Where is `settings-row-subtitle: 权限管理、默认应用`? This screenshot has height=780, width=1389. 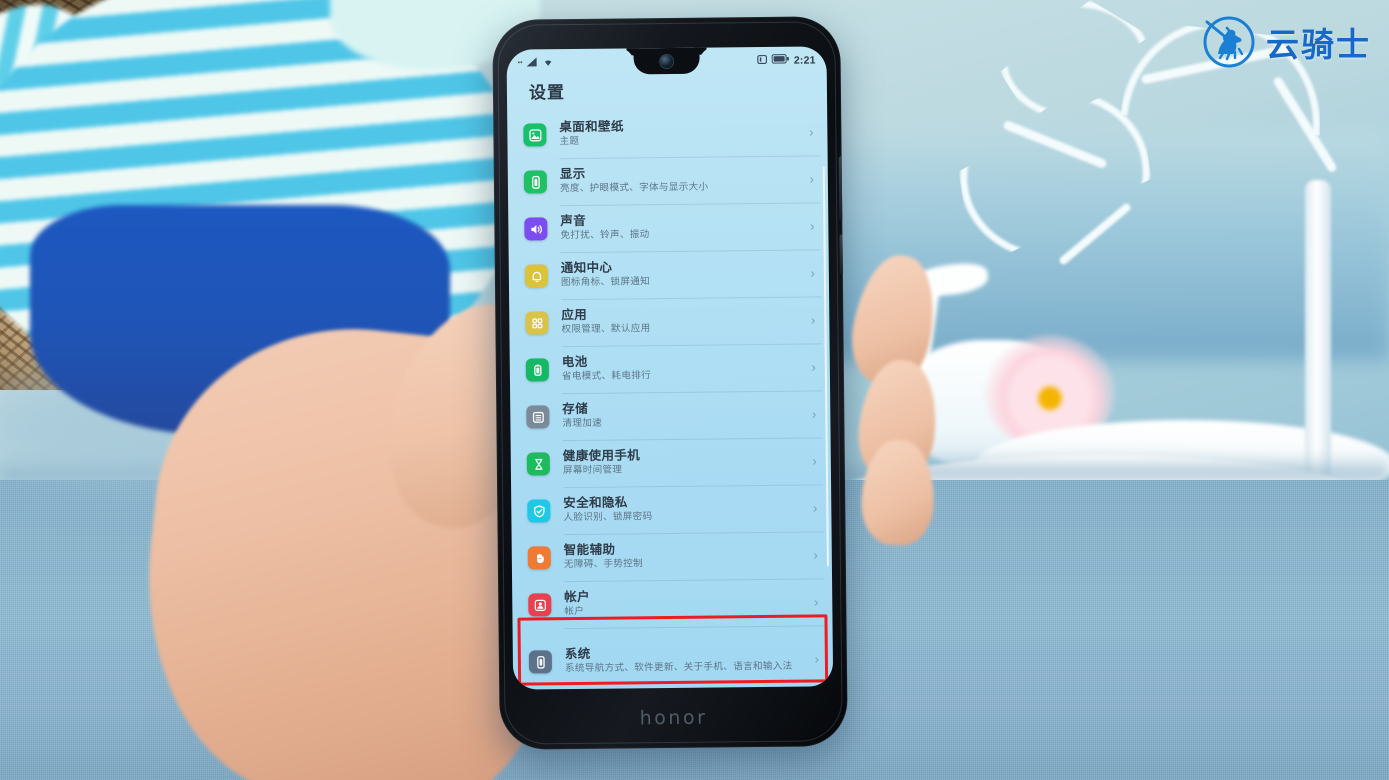
settings-row-subtitle: 权限管理、默认应用 is located at coordinates (606, 329).